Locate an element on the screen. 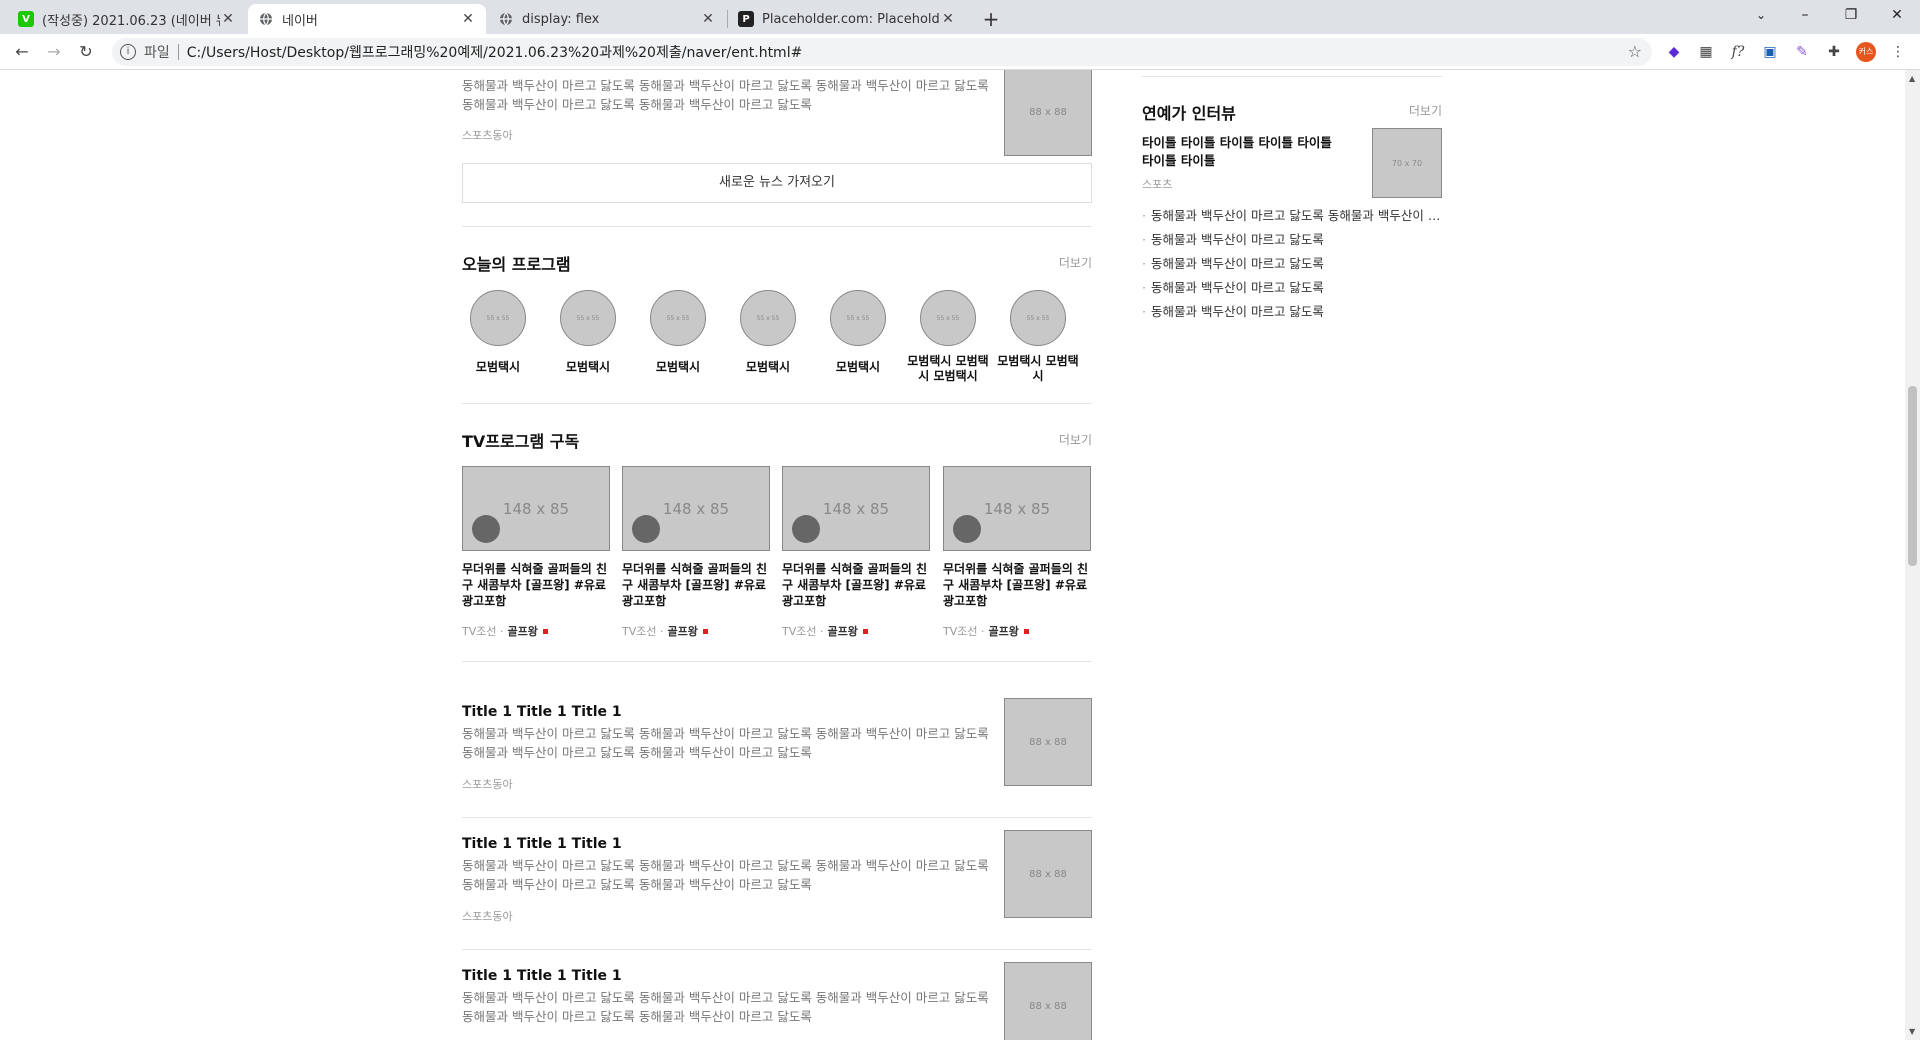  interview-headline: 타이틀 타이틀 타이틀 타이틀 타이틀 타이틀 타이틀 is located at coordinates (1242, 152).